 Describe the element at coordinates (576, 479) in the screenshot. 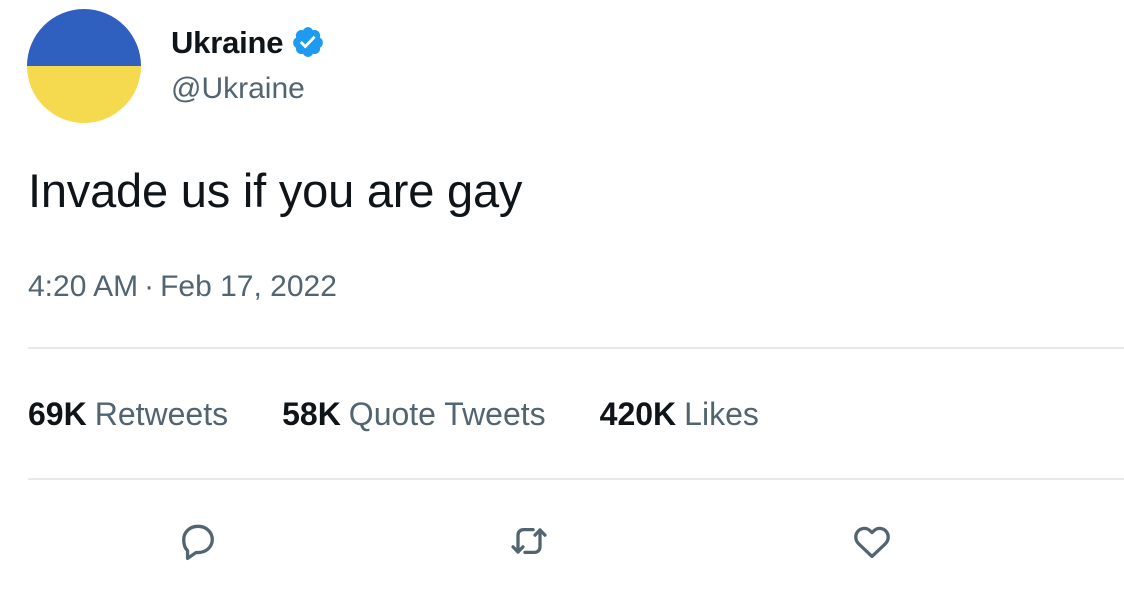

I see `divider-bottom` at that location.